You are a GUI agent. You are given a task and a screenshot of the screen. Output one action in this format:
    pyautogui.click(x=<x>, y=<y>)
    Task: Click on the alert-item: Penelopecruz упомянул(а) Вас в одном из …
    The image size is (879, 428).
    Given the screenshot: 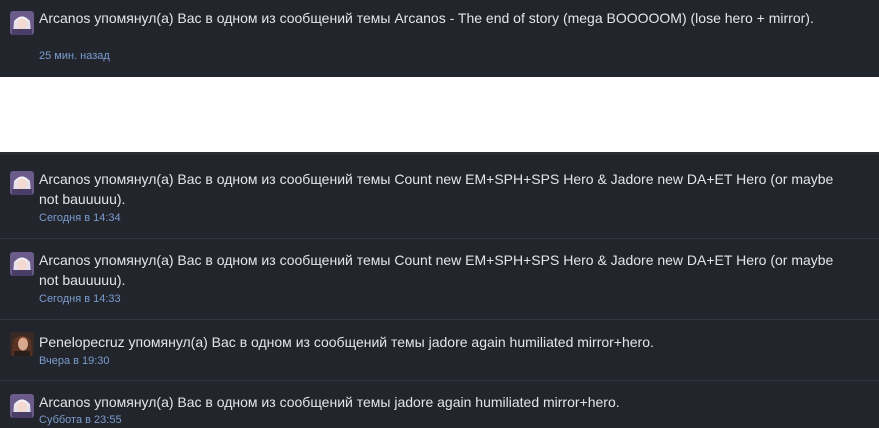 What is the action you would take?
    pyautogui.click(x=439, y=351)
    